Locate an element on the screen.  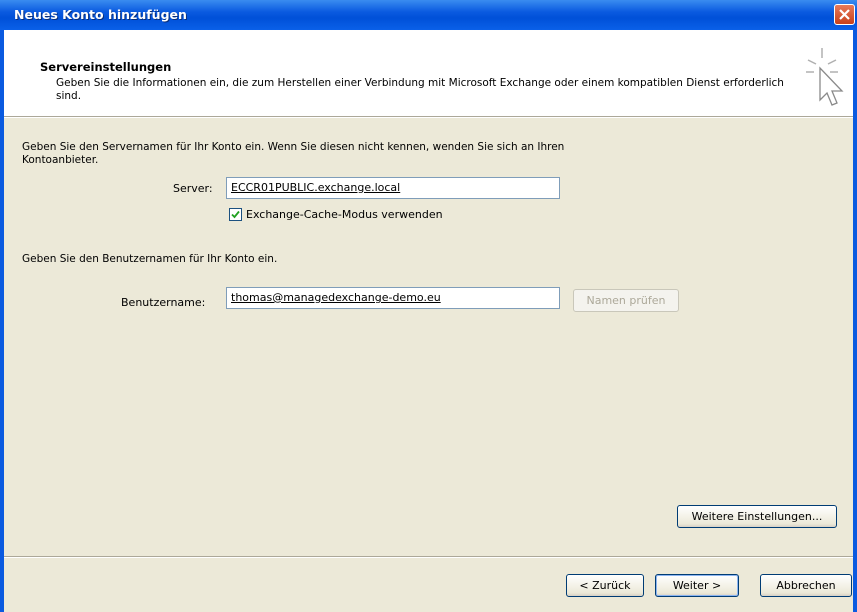
next-button: Weiter > is located at coordinates (697, 585).